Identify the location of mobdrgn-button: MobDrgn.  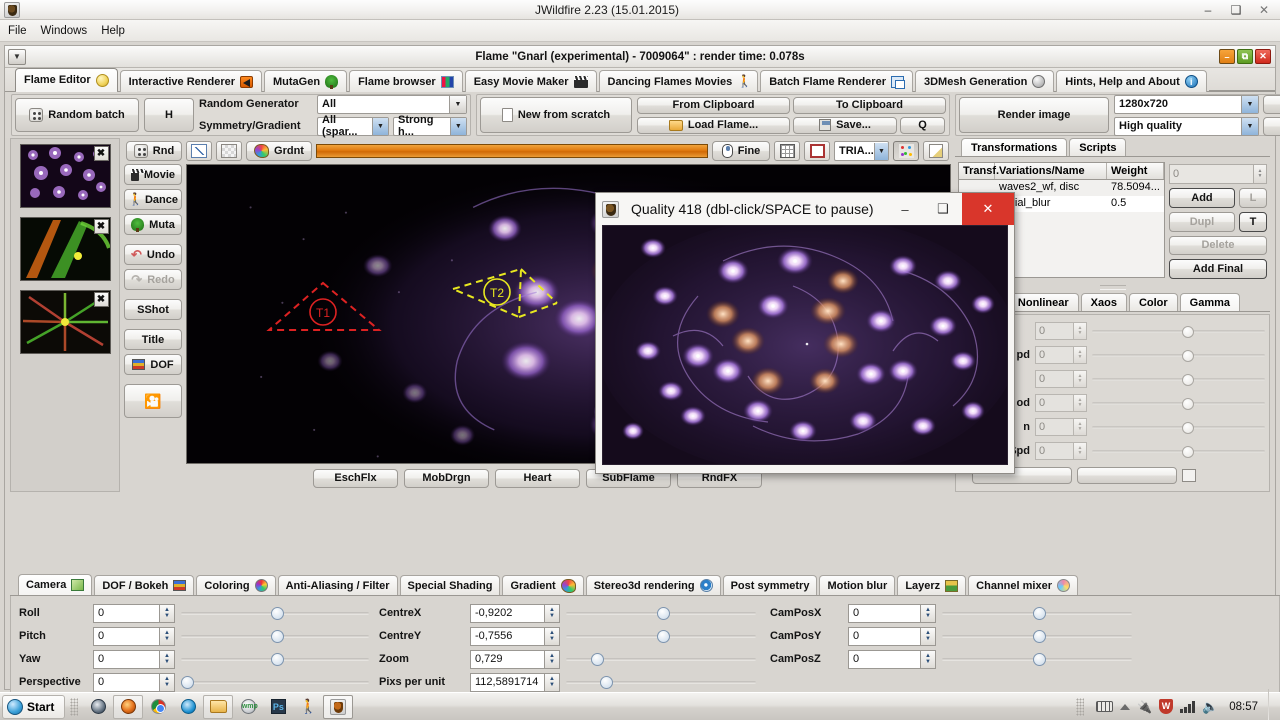
(446, 478).